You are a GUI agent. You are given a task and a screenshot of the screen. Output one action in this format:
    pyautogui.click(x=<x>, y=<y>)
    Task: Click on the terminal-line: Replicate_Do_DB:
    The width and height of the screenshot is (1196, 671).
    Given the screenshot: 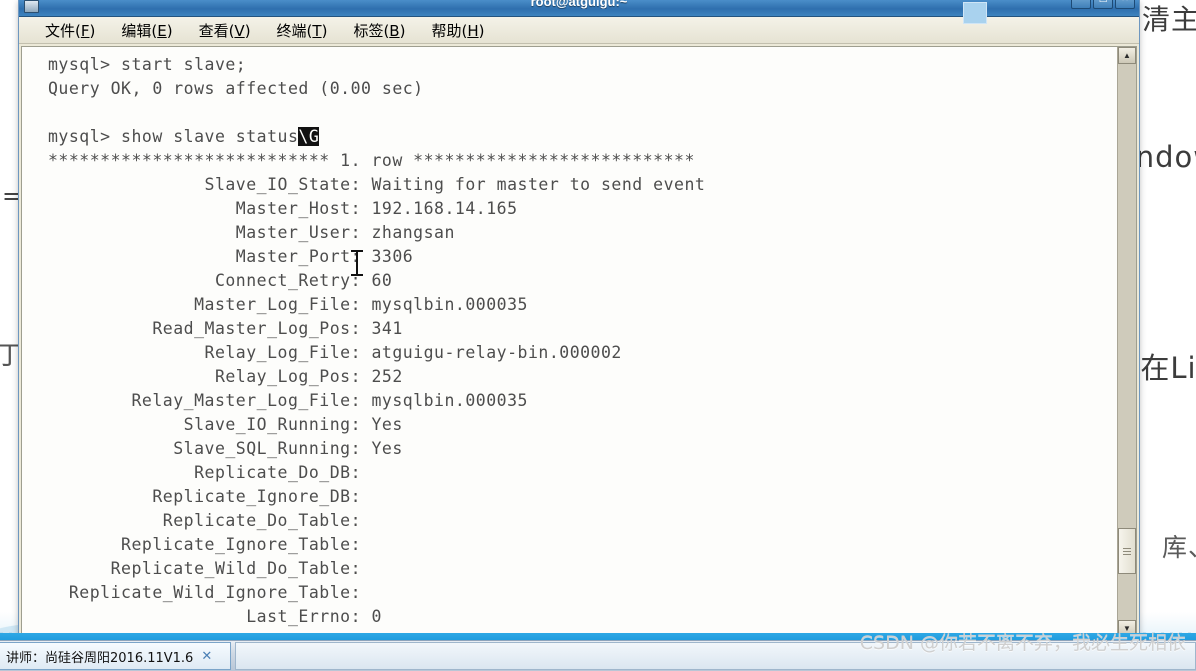 What is the action you would take?
    pyautogui.click(x=210, y=472)
    